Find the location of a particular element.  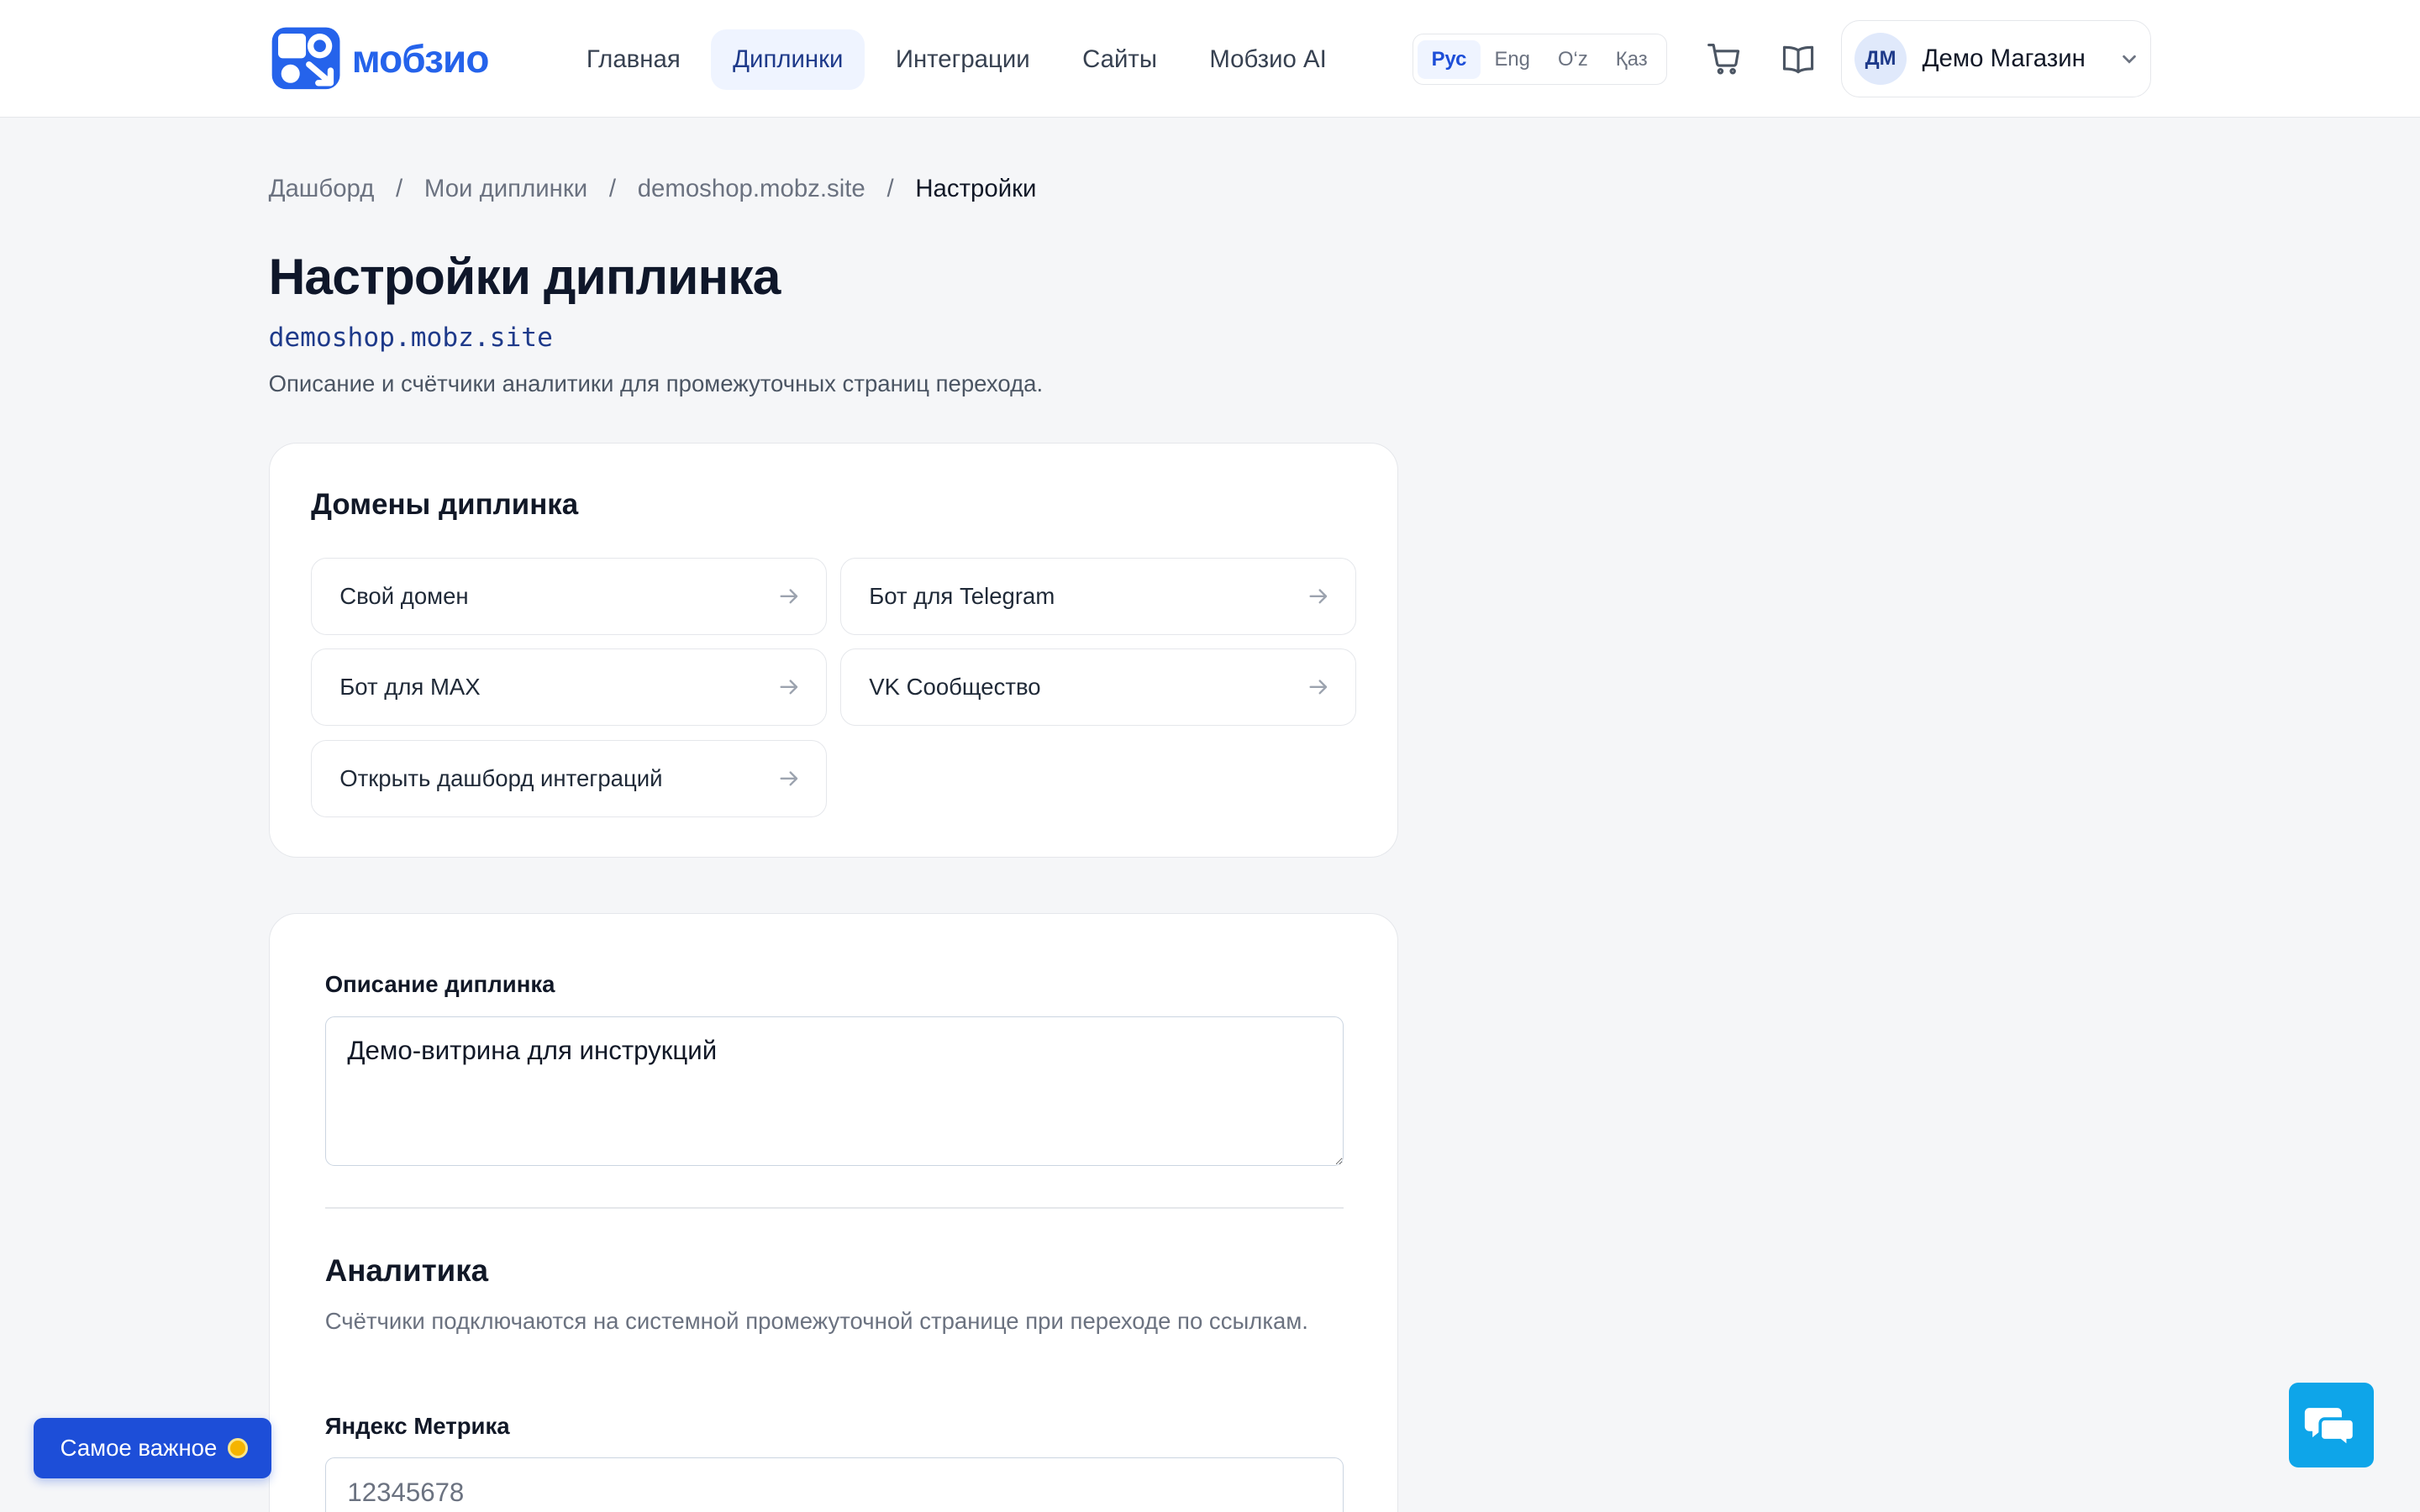

book-icon is located at coordinates (1799, 58).